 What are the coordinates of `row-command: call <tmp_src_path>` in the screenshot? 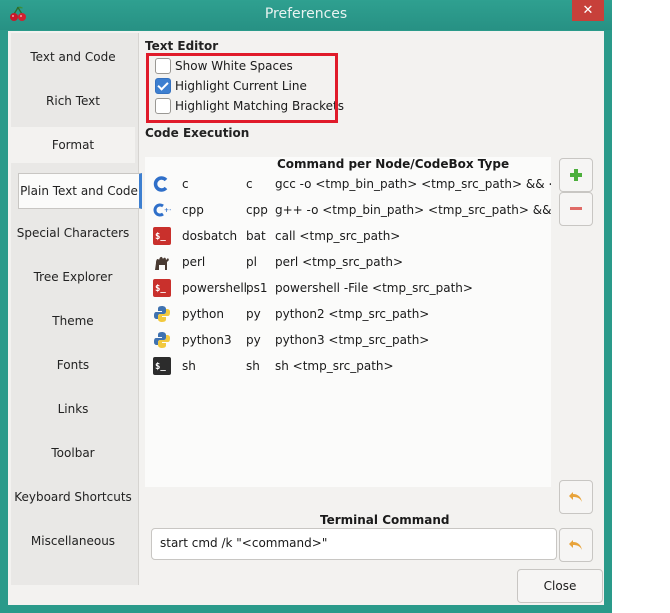 It's located at (338, 236).